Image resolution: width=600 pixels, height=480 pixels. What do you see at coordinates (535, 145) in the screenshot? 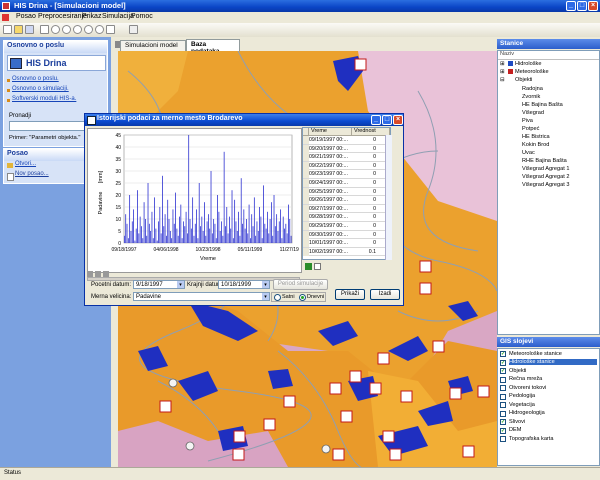
I see `tree-object-item: Kokin Brod` at bounding box center [535, 145].